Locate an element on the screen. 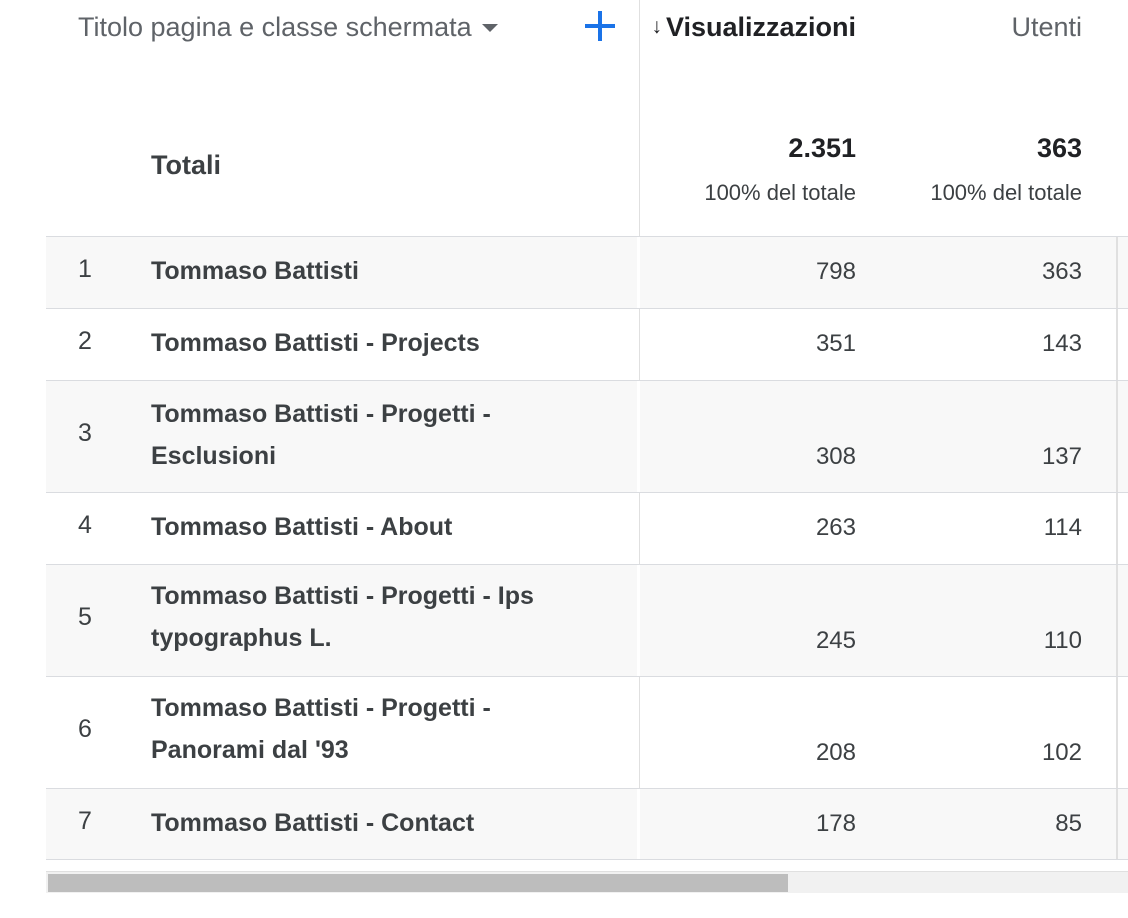 The height and width of the screenshot is (918, 1128). sort-descending-icon: ↓ is located at coordinates (656, 26).